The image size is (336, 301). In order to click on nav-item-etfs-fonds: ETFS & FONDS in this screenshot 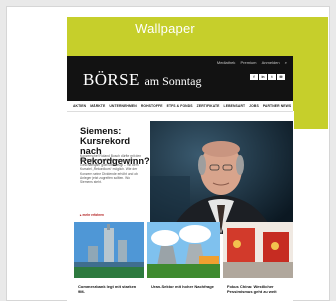, I will do `click(180, 106)`.